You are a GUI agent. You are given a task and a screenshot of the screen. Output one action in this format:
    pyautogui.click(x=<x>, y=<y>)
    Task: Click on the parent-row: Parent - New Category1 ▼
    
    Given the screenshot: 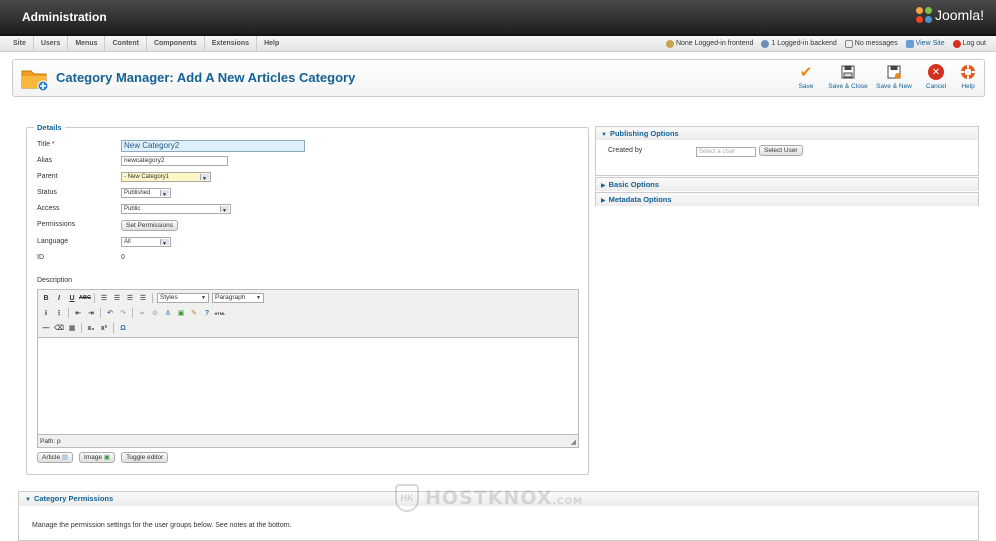 What is the action you would take?
    pyautogui.click(x=187, y=178)
    